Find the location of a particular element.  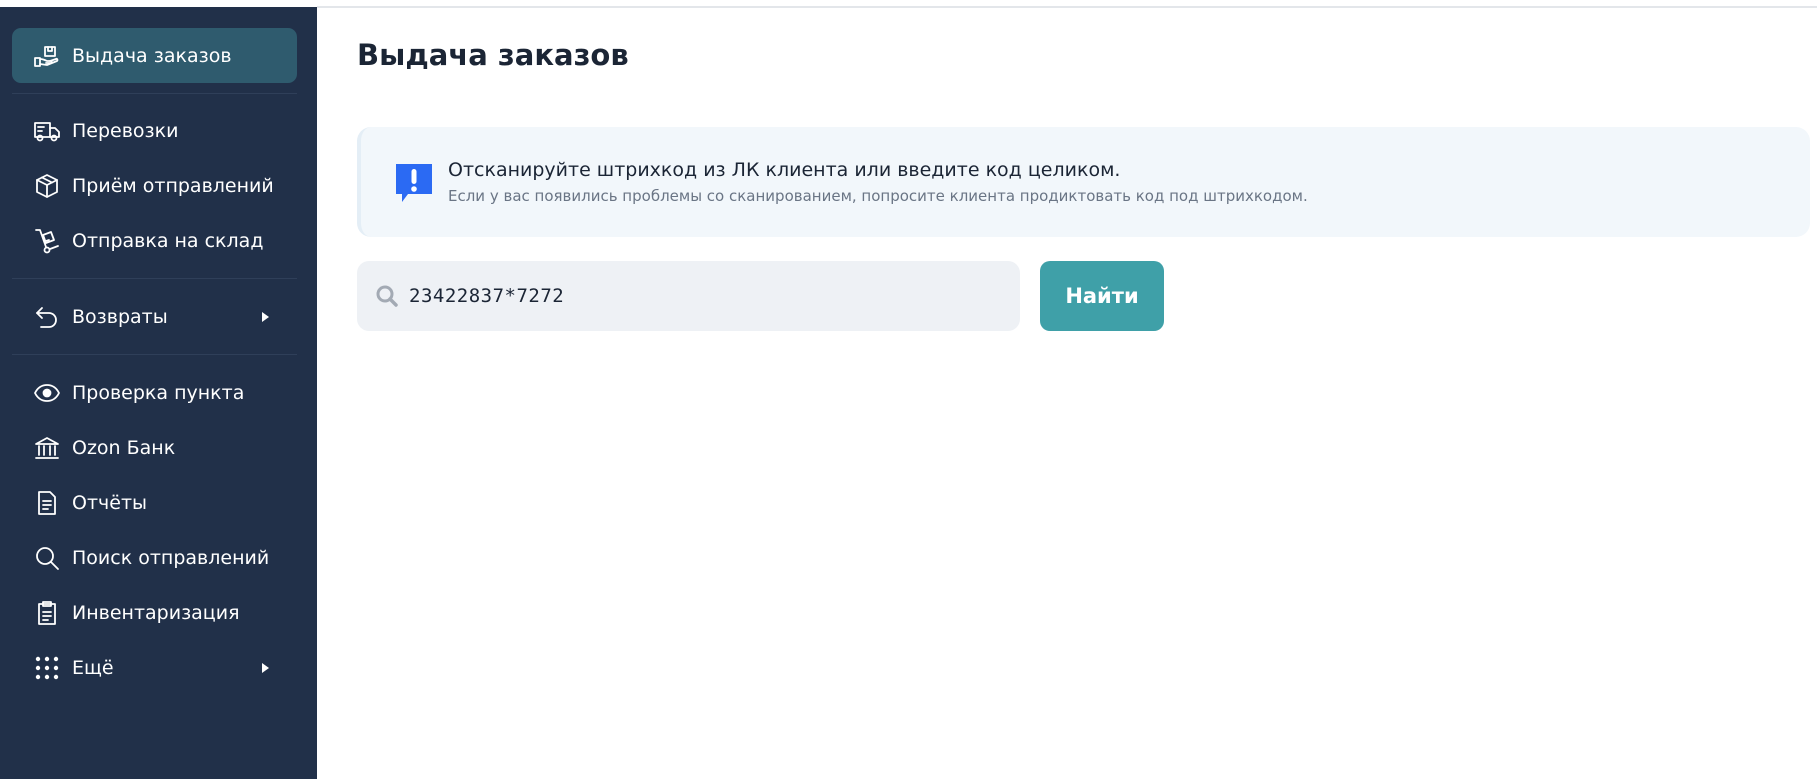

sidebar-item-inventory: Инвентаризация is located at coordinates (154, 612).